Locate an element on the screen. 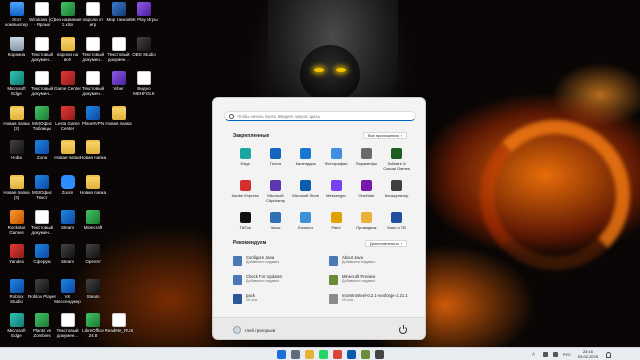 Image resolution: width=640 pixels, height=360 pixels. start-search-input is located at coordinates (322, 116).